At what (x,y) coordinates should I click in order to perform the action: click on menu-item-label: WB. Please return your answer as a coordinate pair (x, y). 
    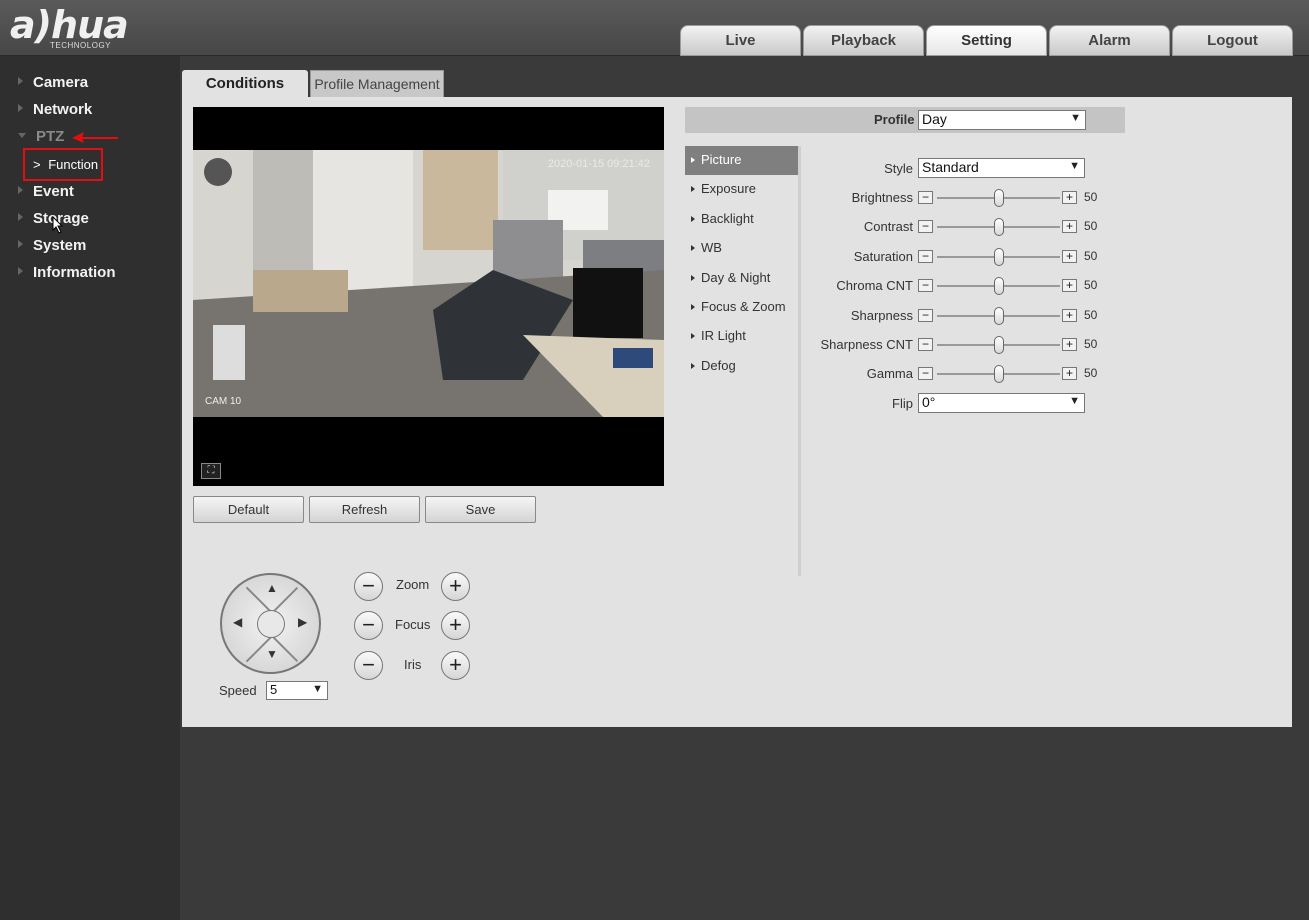
    Looking at the image, I should click on (711, 248).